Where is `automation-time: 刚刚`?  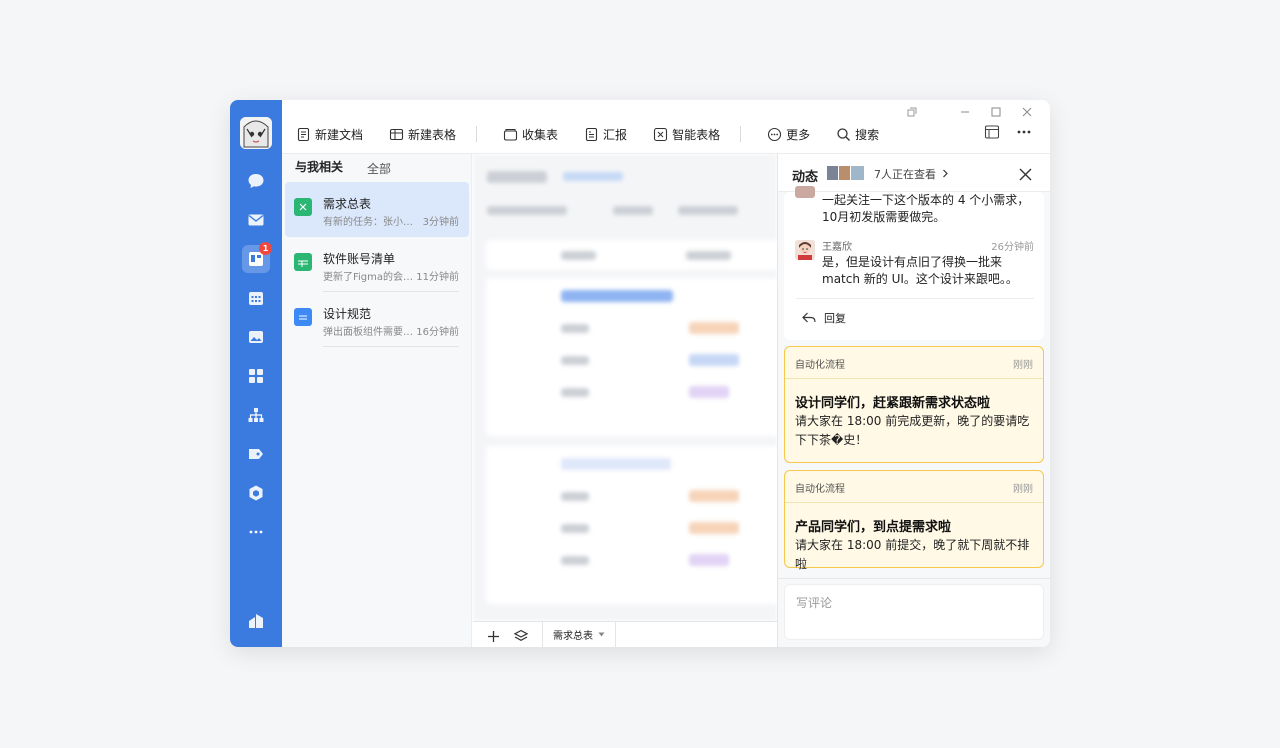 automation-time: 刚刚 is located at coordinates (1023, 489).